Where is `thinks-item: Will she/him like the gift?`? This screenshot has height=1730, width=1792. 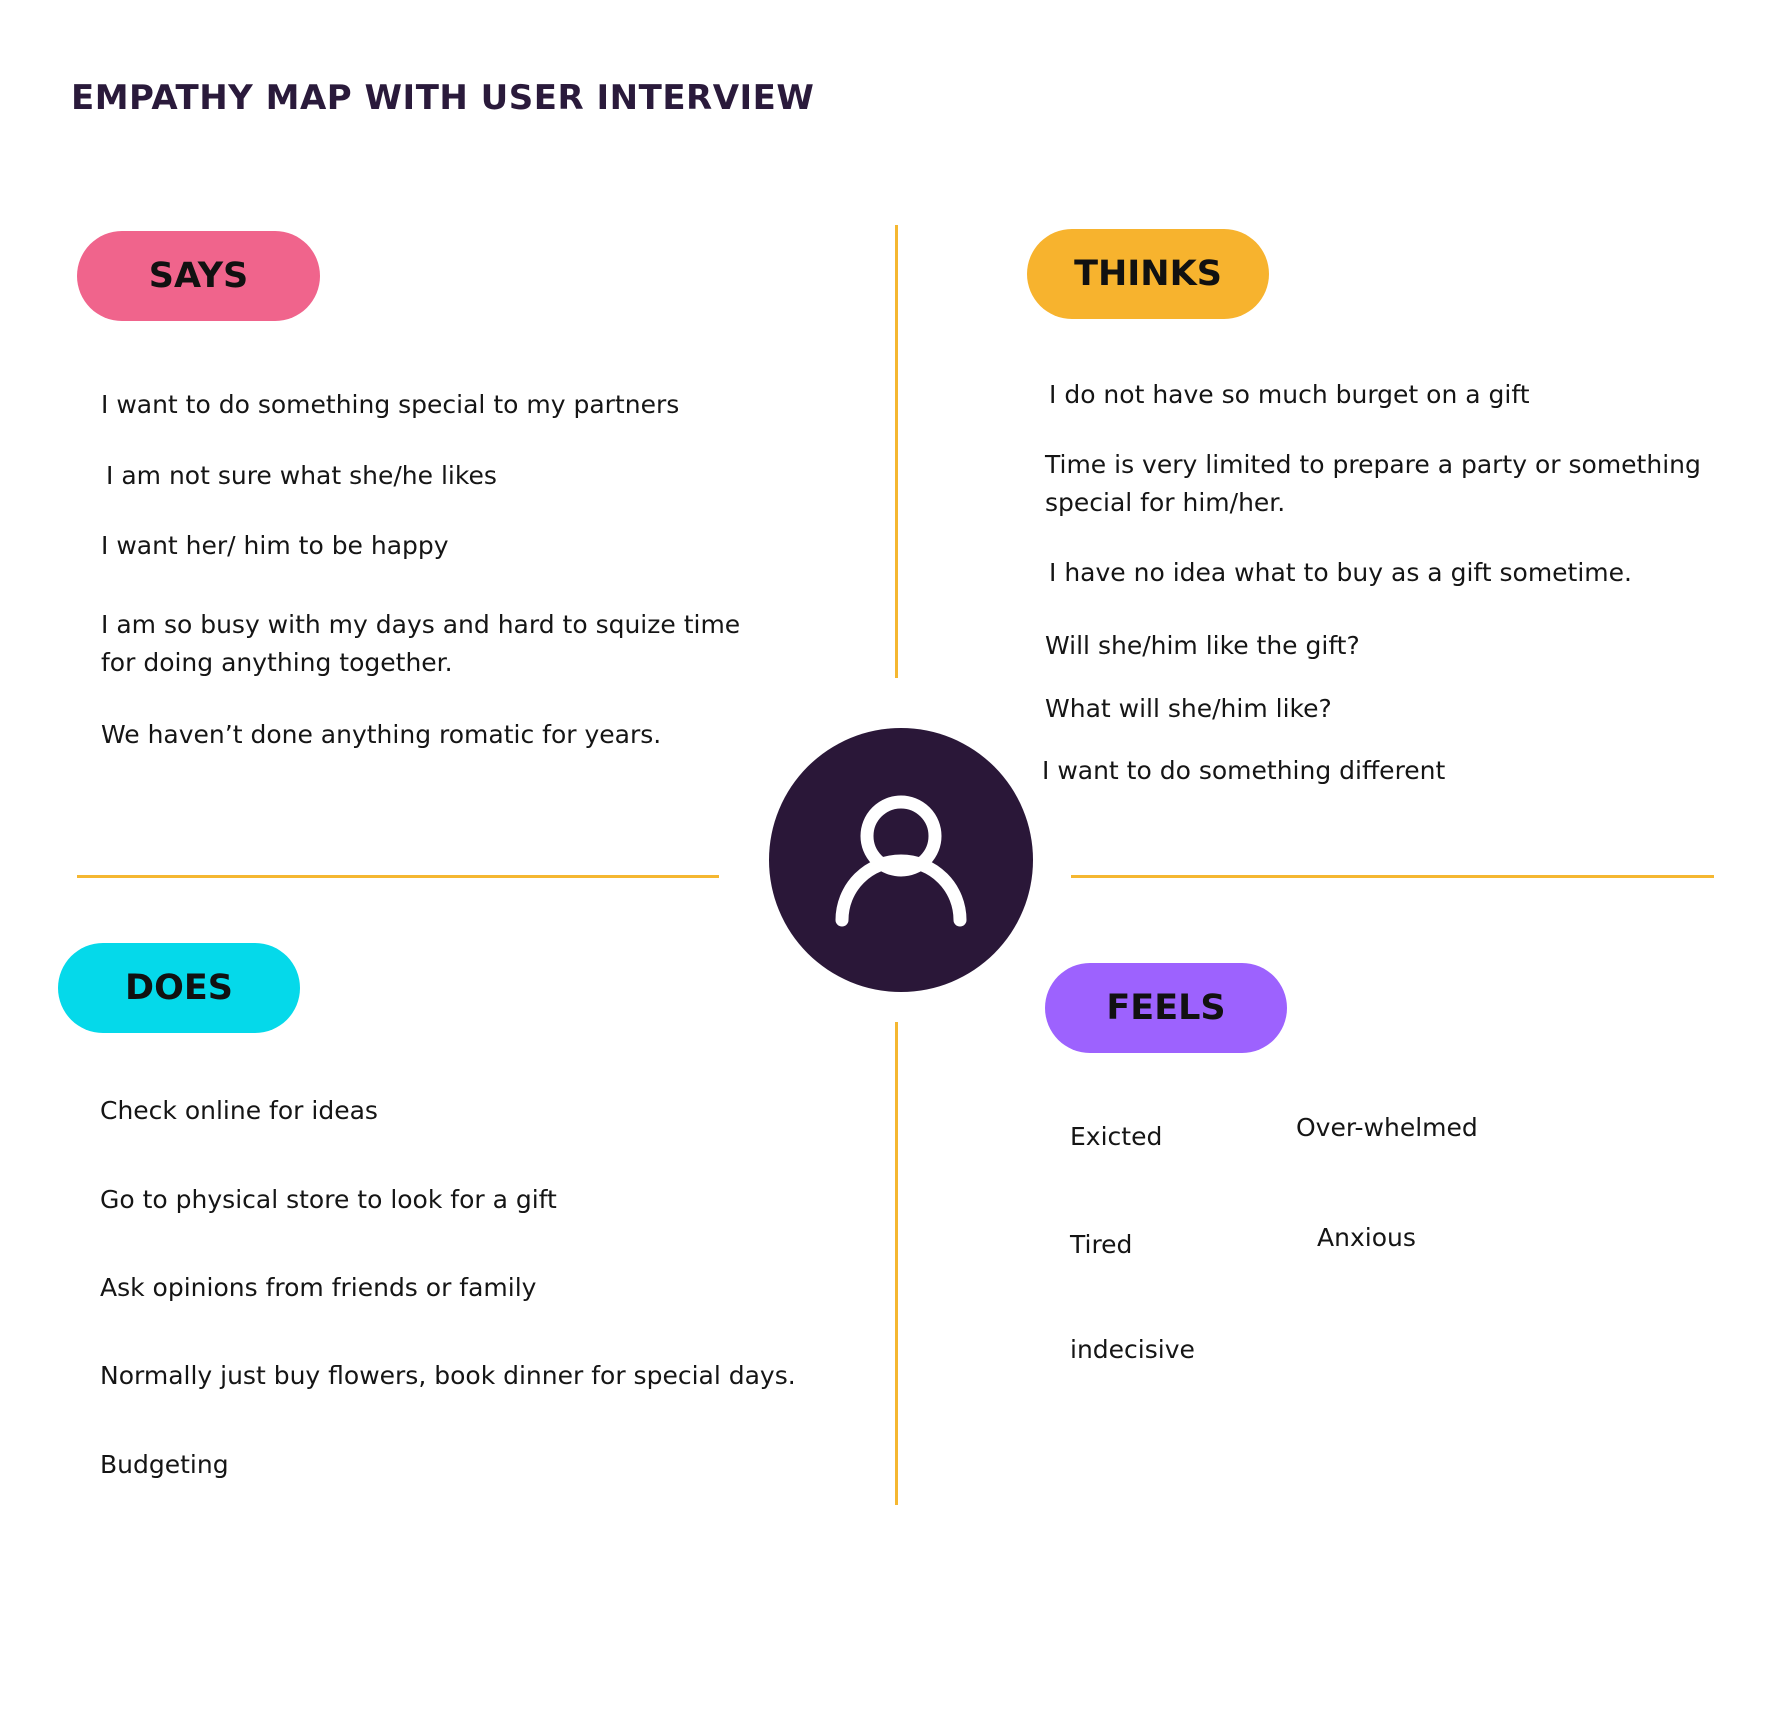
thinks-item: Will she/him like the gift? is located at coordinates (1202, 645).